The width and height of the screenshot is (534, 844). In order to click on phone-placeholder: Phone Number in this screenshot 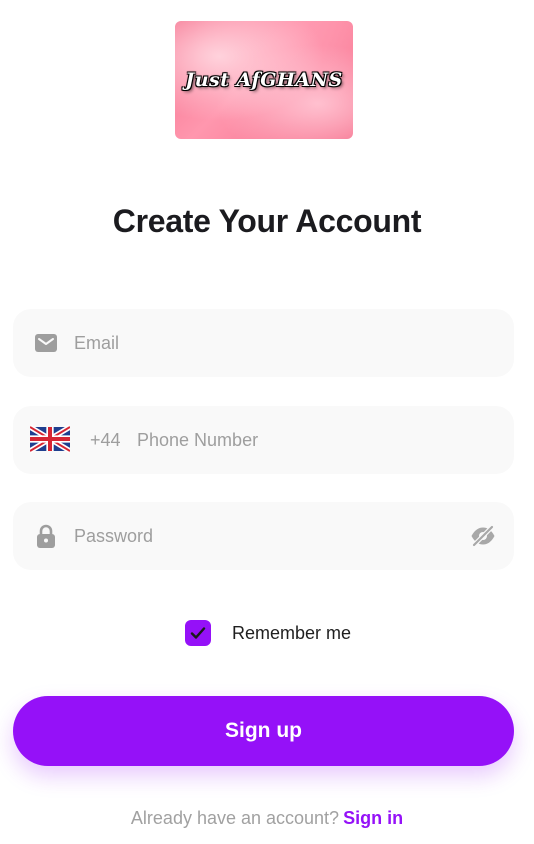, I will do `click(198, 439)`.